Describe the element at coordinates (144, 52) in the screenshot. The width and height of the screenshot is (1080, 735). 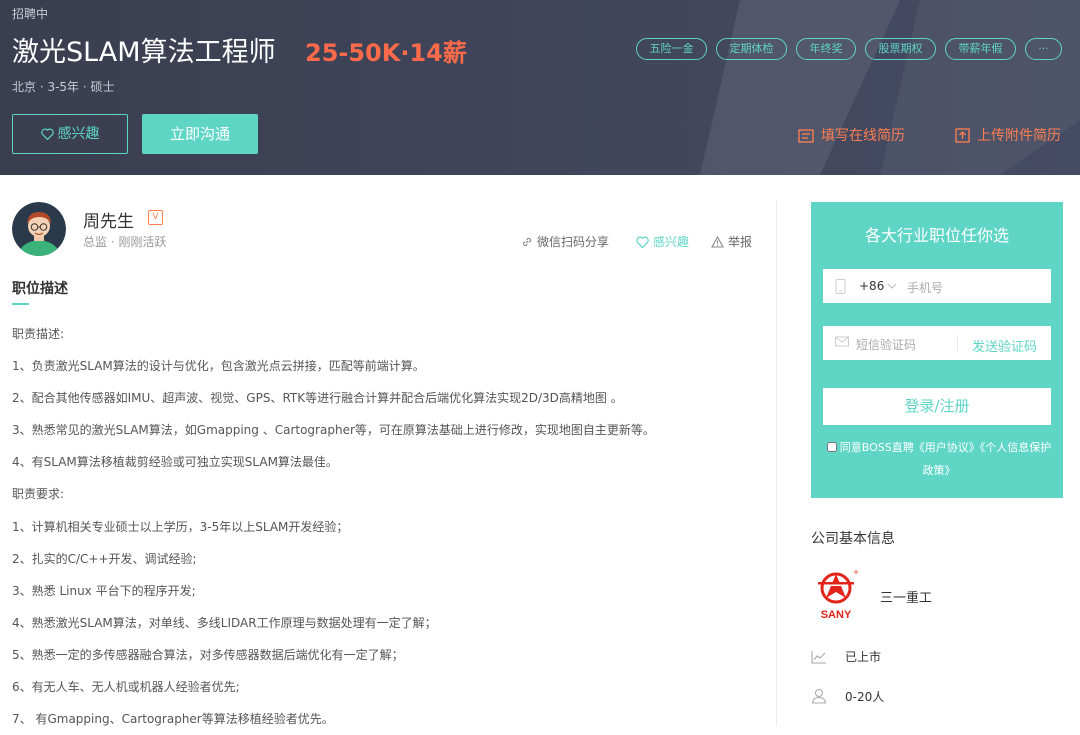
I see `job-title: 激光SLAM算法工程师` at that location.